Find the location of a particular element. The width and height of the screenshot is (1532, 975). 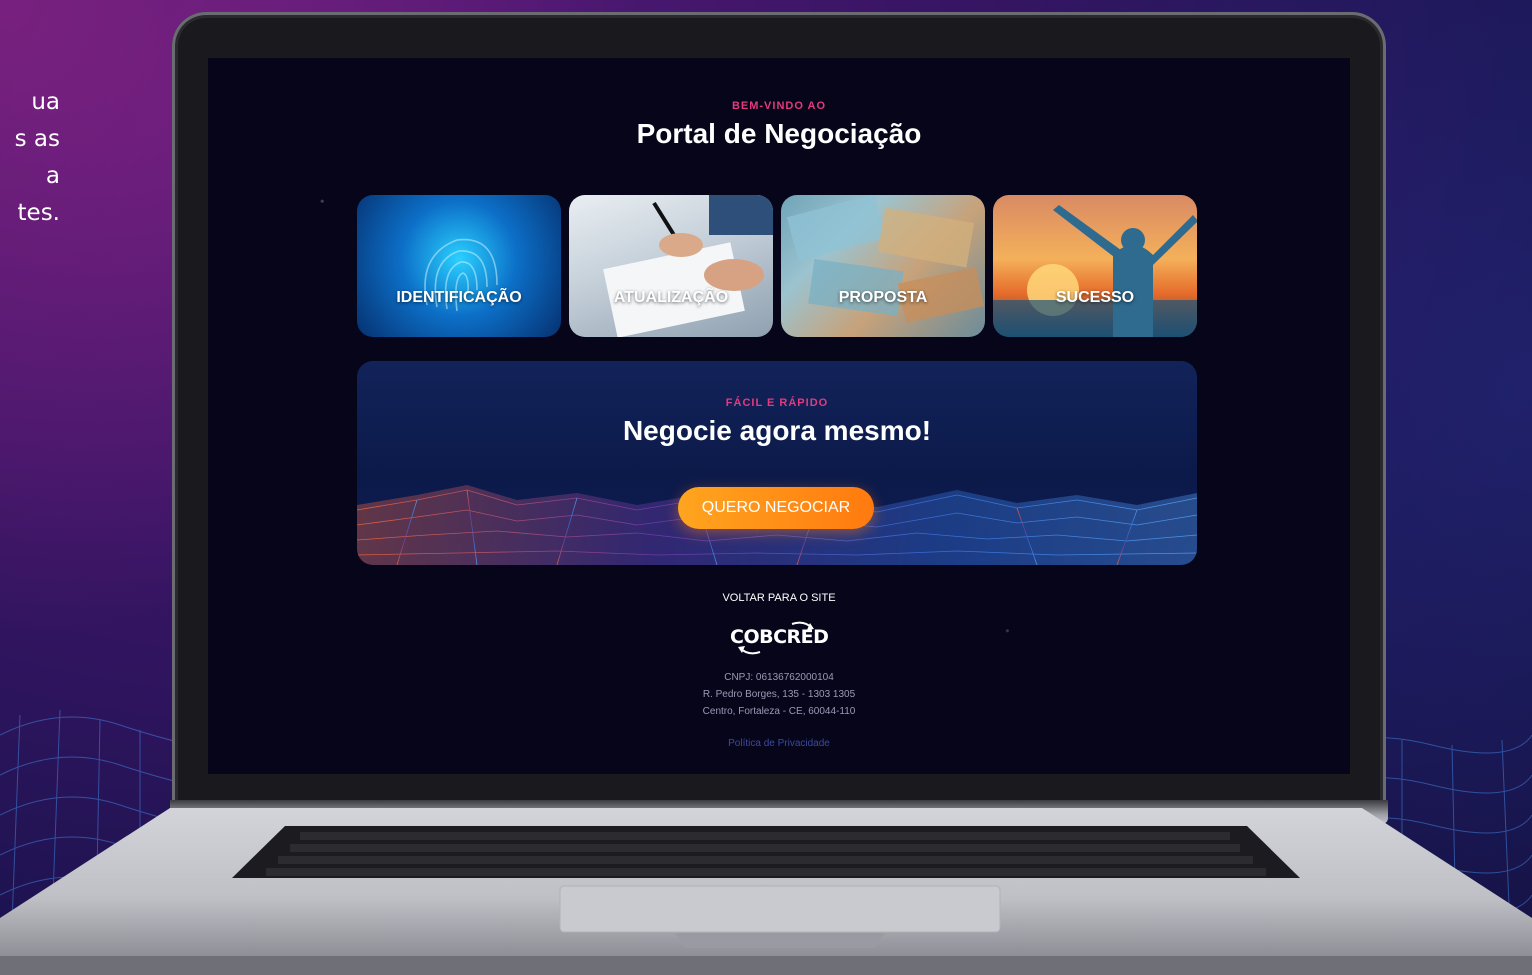

logo-text: COBCRED is located at coordinates (779, 637).